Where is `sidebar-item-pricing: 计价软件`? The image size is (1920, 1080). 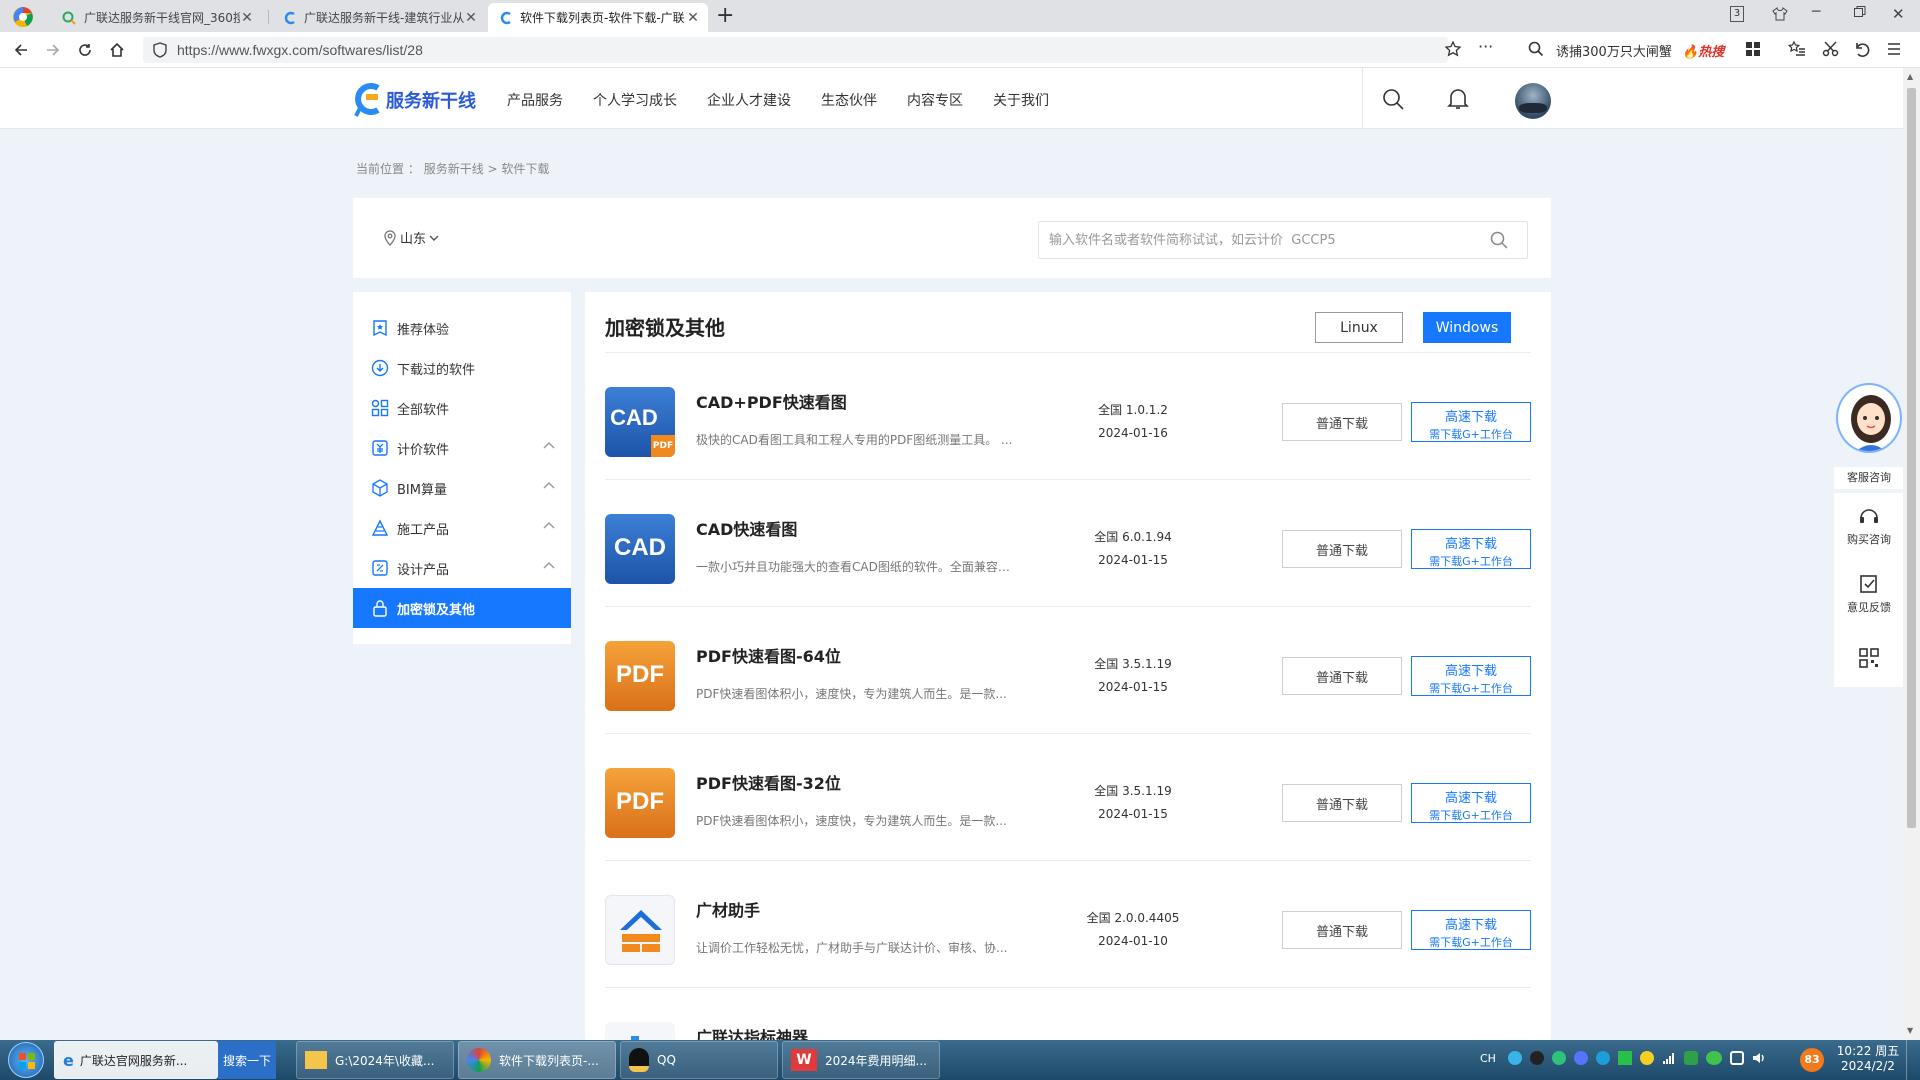 sidebar-item-pricing: 计价软件 is located at coordinates (462, 448).